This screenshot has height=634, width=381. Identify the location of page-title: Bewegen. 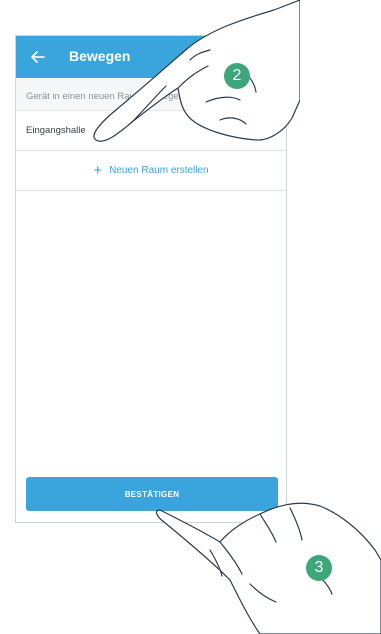
(100, 56).